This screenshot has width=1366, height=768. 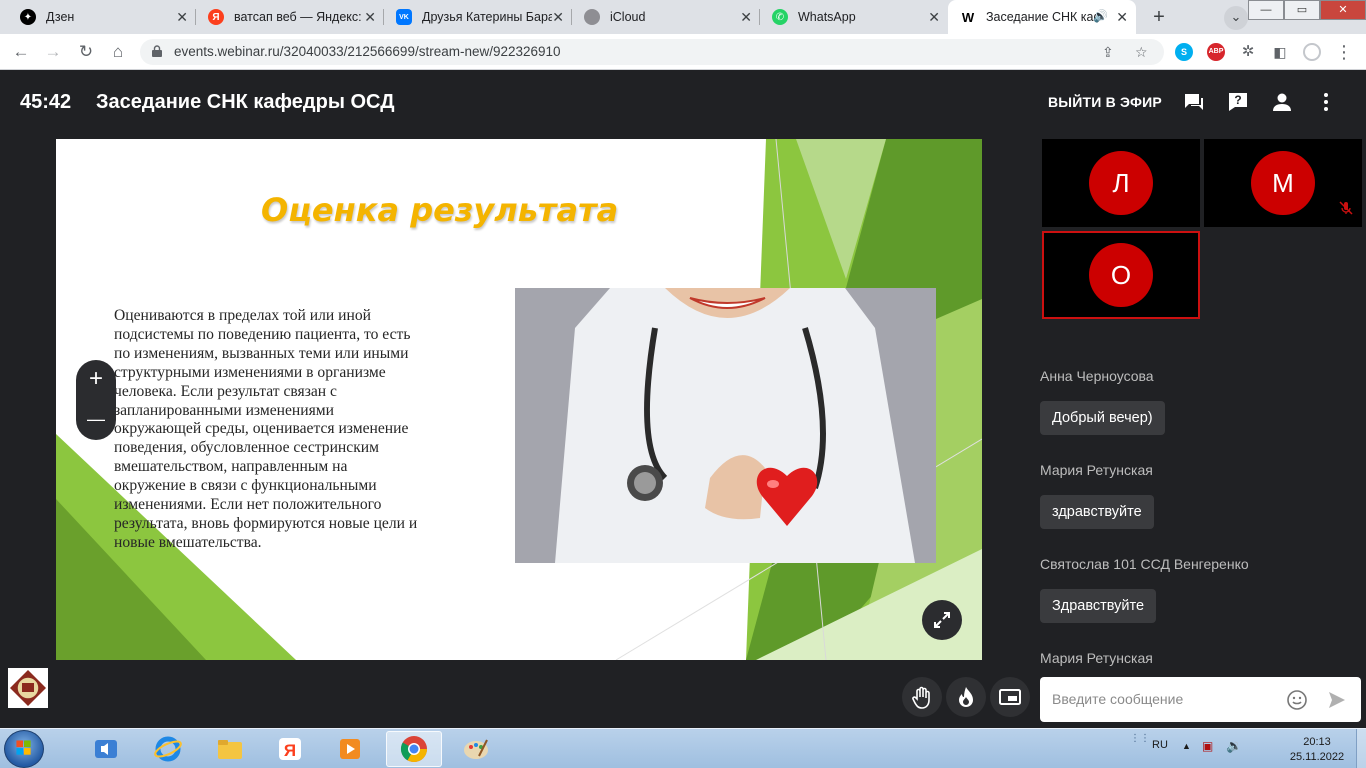 What do you see at coordinates (1317, 742) in the screenshot?
I see `clock-time: 20:13` at bounding box center [1317, 742].